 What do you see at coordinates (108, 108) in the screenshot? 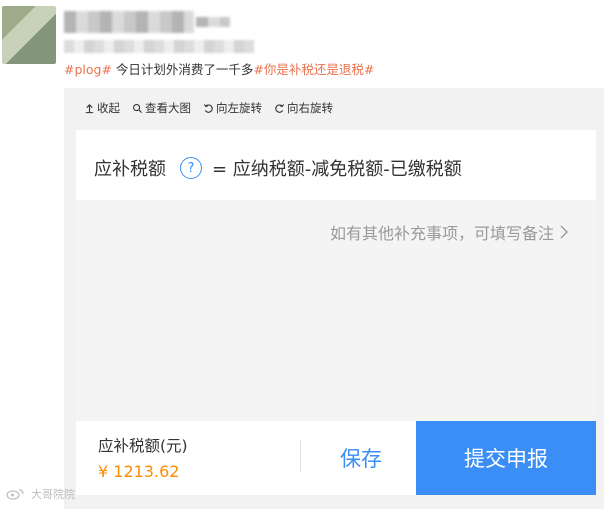
I see `collapse-label: 收起` at bounding box center [108, 108].